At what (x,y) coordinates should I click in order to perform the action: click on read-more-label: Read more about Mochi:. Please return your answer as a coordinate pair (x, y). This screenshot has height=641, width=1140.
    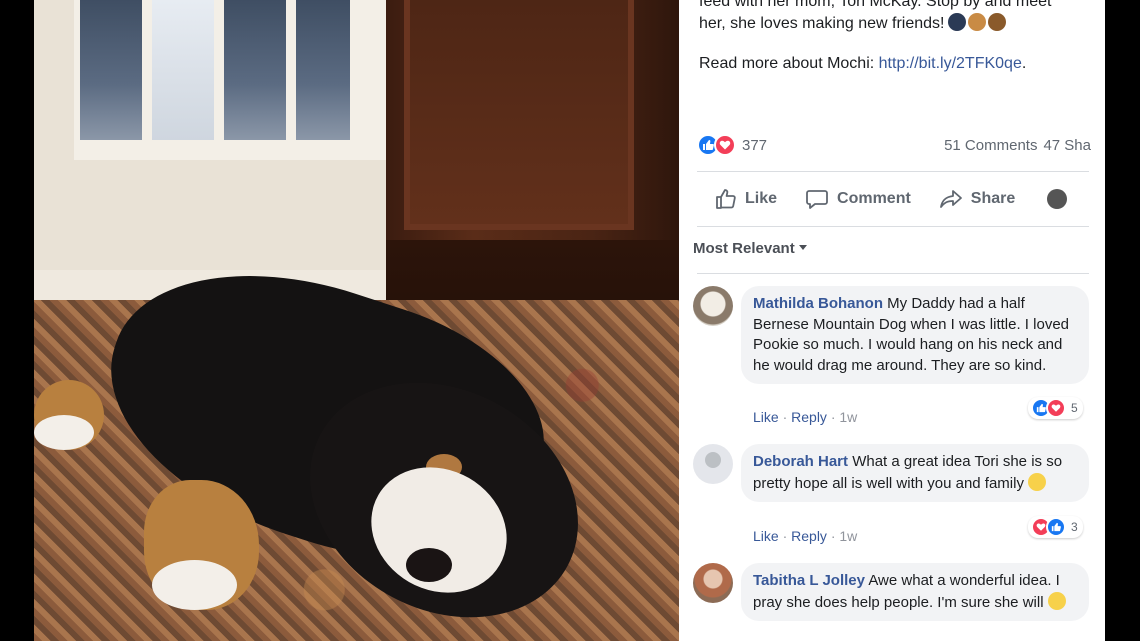
    Looking at the image, I should click on (787, 63).